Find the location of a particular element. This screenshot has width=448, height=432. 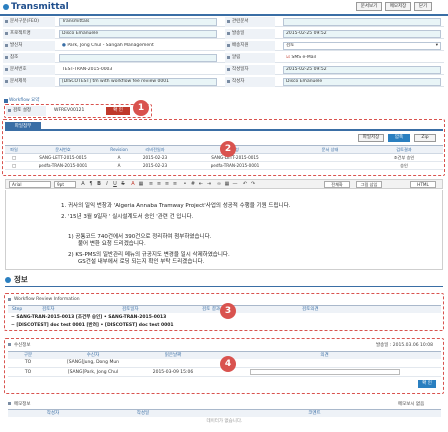

link-icon: ∞ is located at coordinates (219, 184).